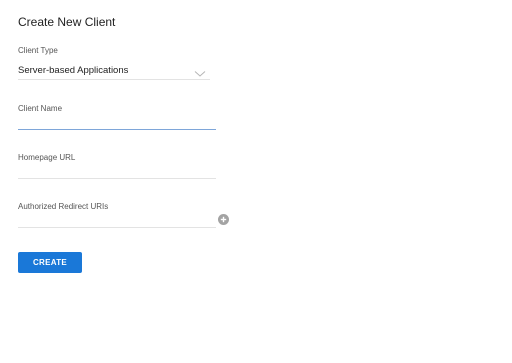  Describe the element at coordinates (200, 71) in the screenshot. I see `chevron-down-icon` at that location.